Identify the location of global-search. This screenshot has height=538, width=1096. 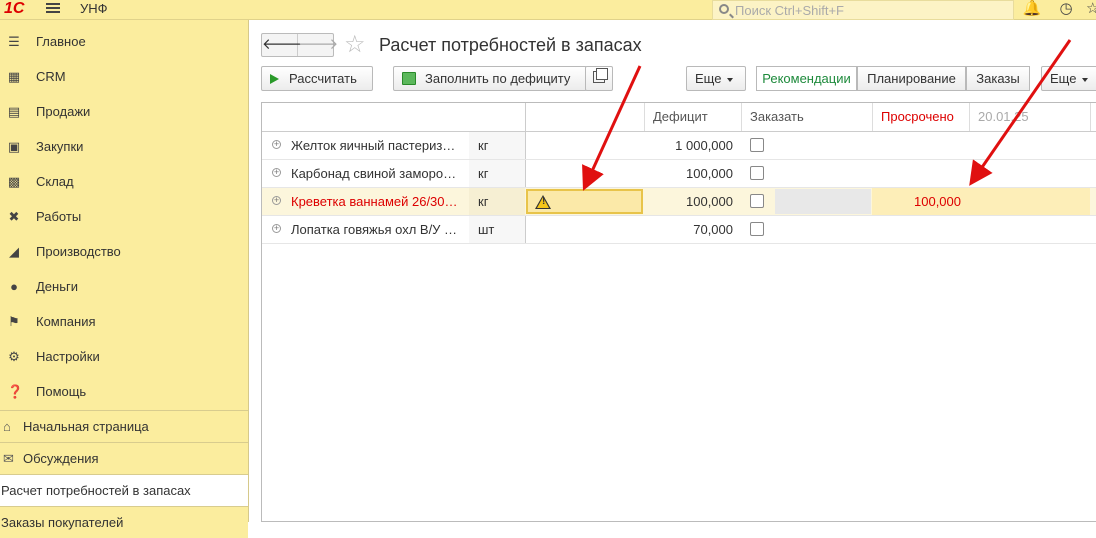
(863, 10).